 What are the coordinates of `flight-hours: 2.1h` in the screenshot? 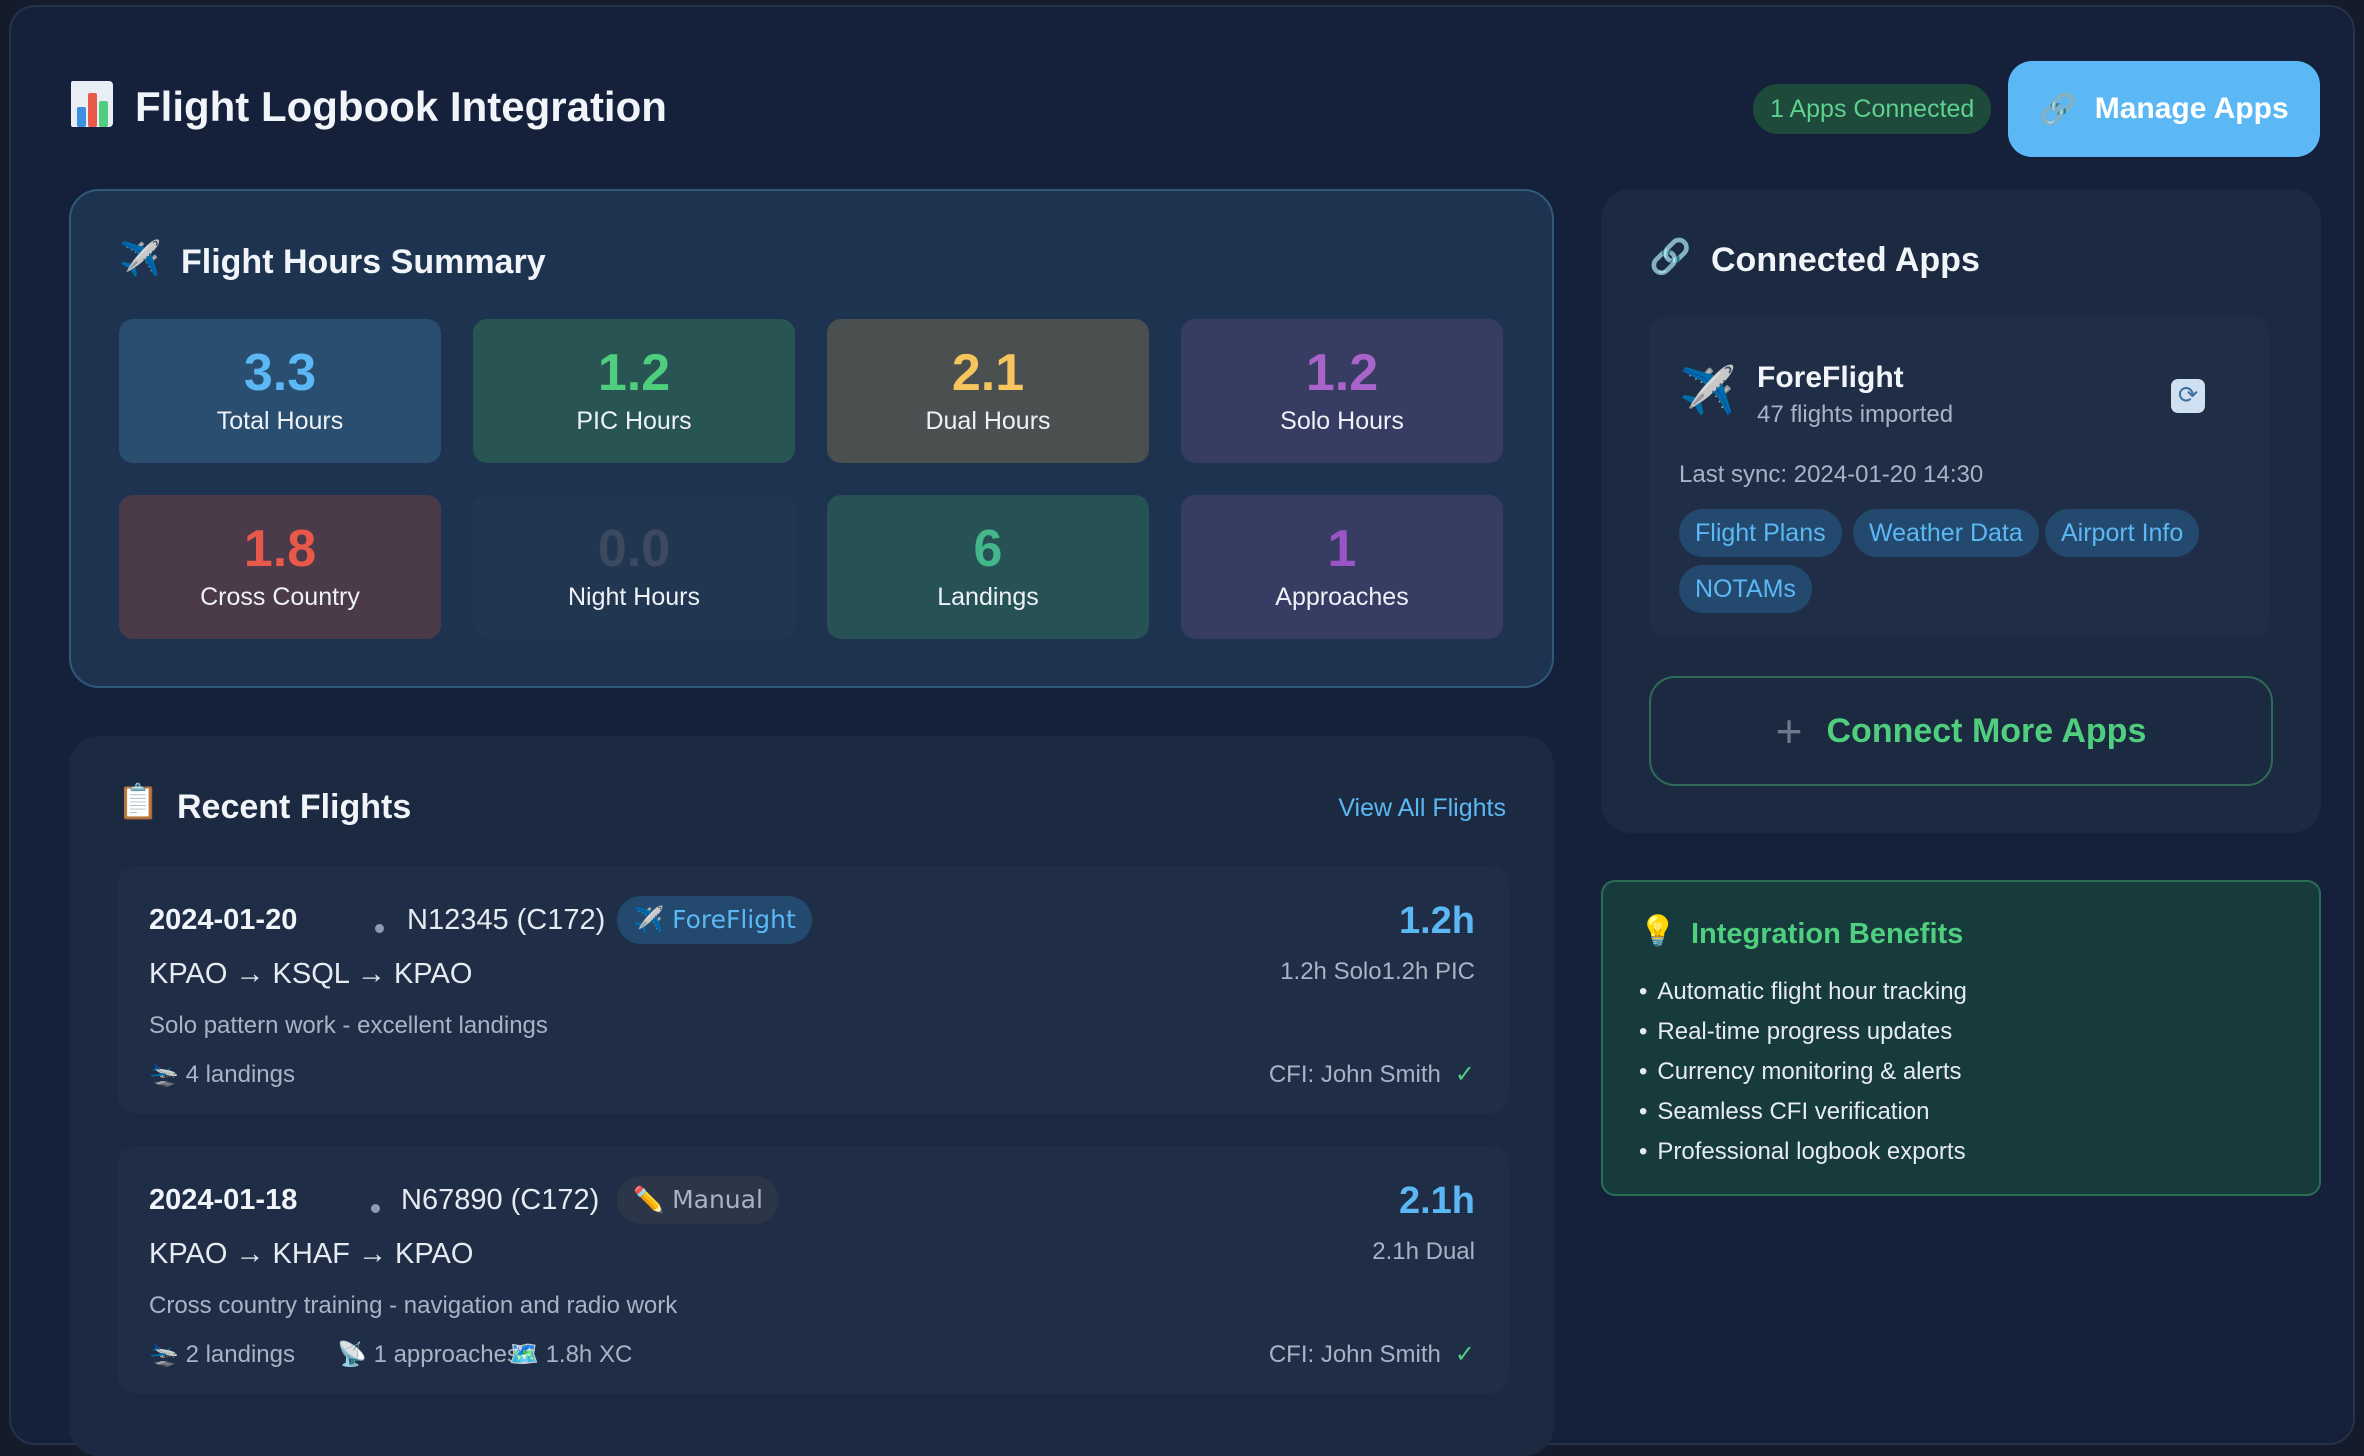 It's located at (1436, 1201).